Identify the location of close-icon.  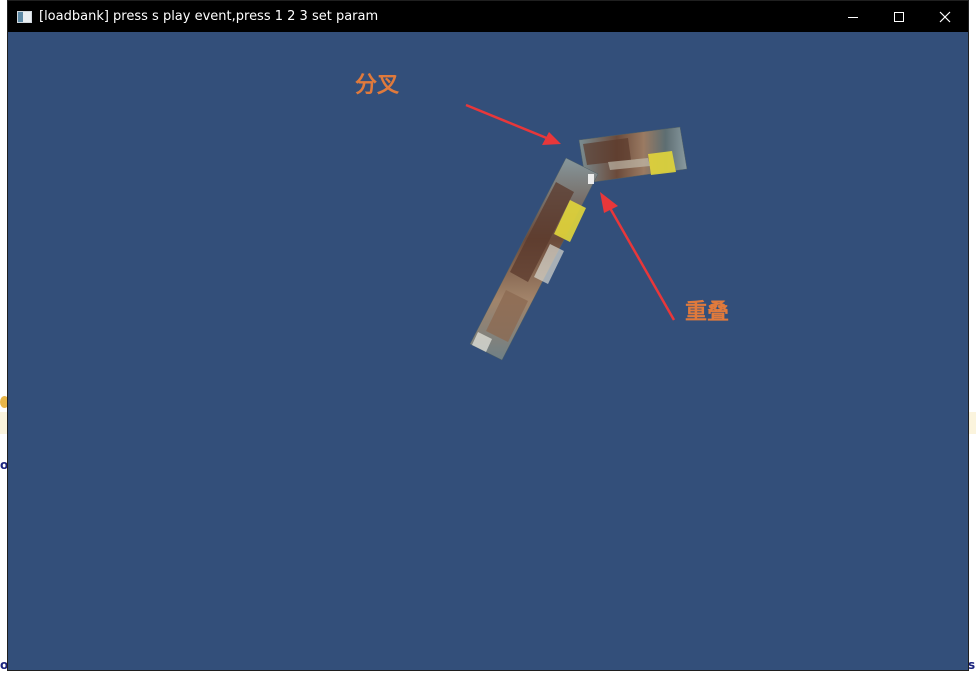
(945, 16).